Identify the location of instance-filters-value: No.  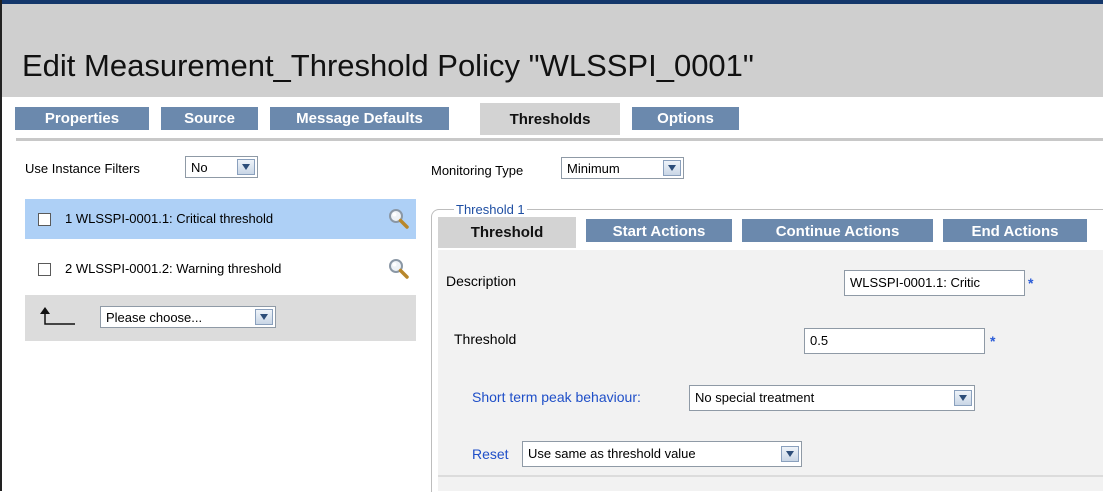
(199, 167).